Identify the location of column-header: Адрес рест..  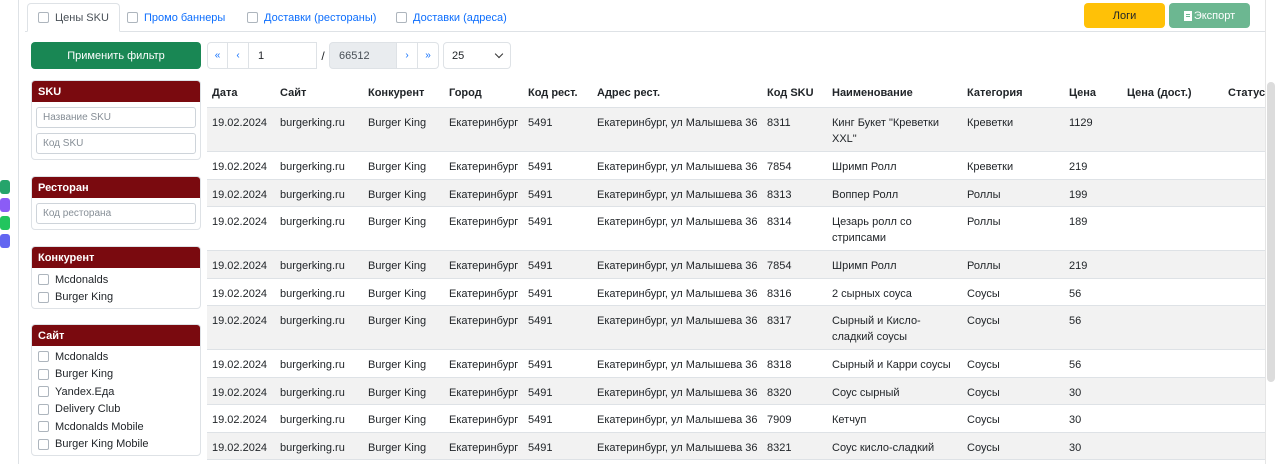
(677, 94).